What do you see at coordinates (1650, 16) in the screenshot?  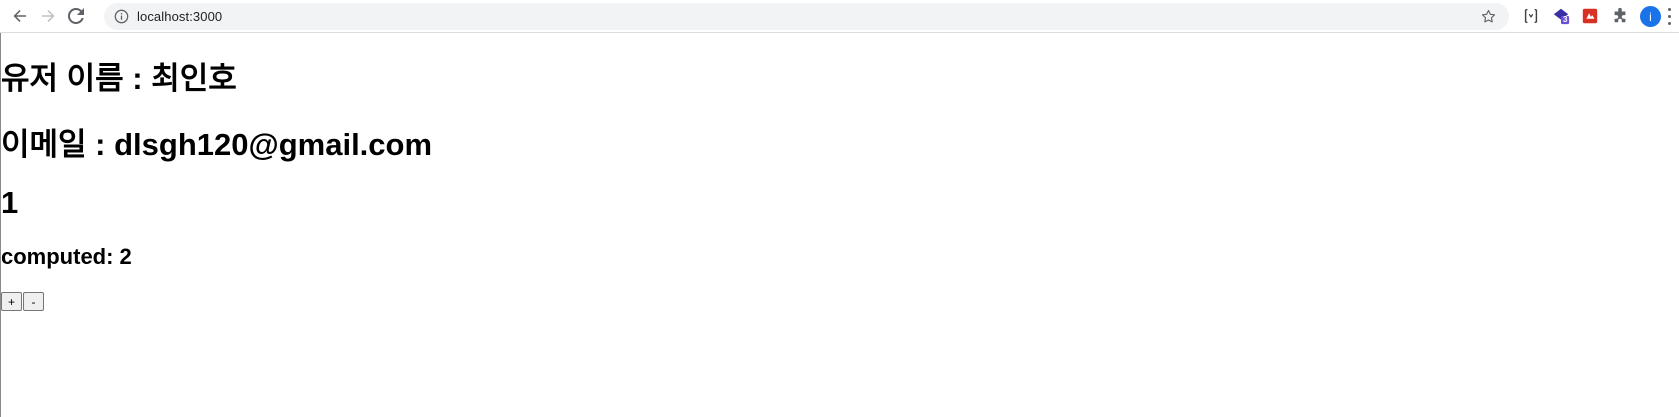 I see `profile-avatar: i` at bounding box center [1650, 16].